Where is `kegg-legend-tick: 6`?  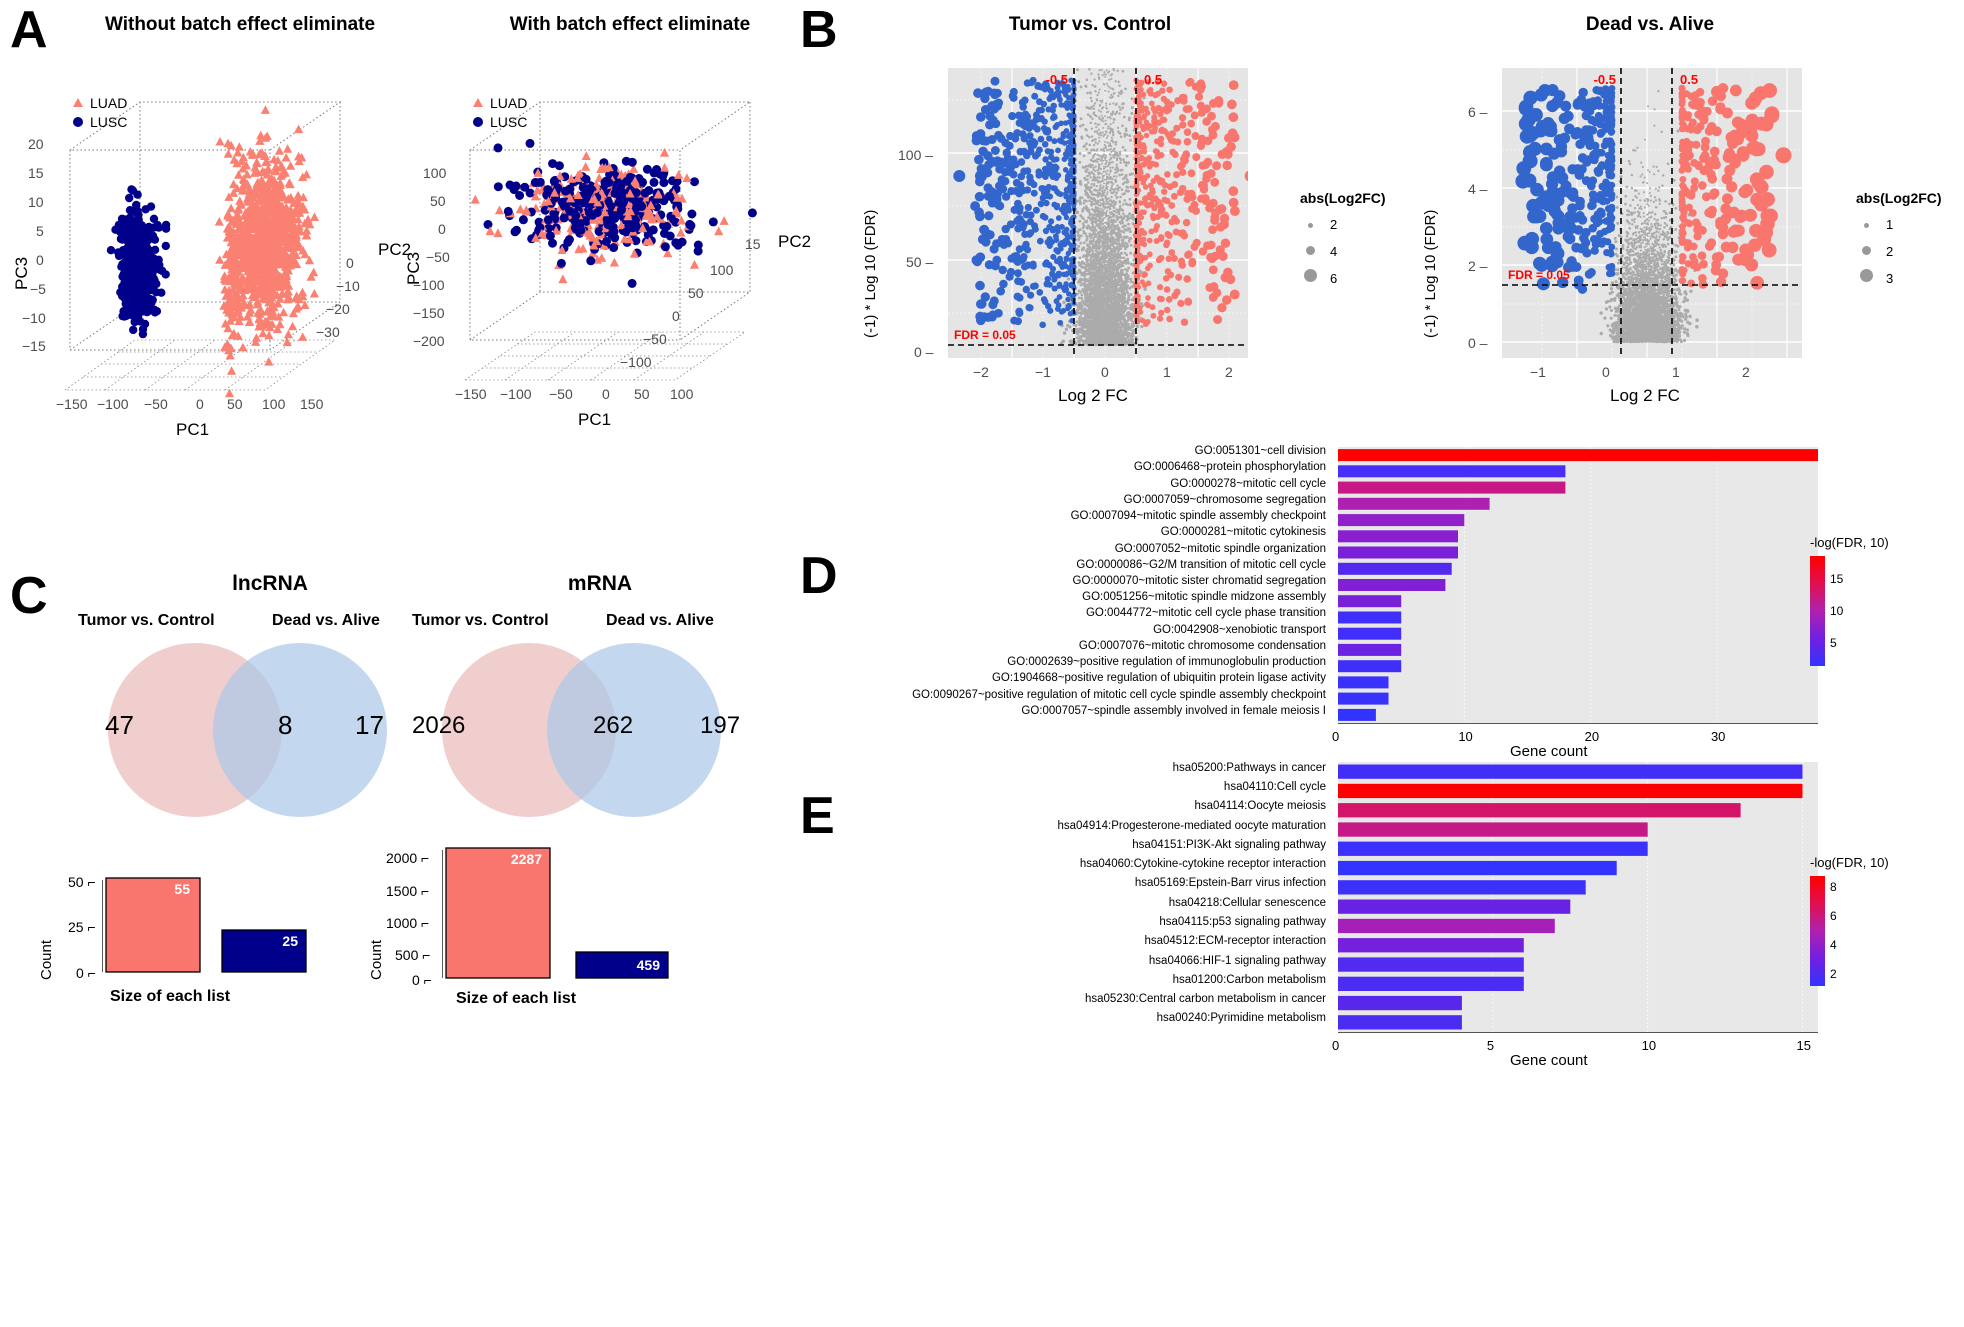 kegg-legend-tick: 6 is located at coordinates (1833, 916).